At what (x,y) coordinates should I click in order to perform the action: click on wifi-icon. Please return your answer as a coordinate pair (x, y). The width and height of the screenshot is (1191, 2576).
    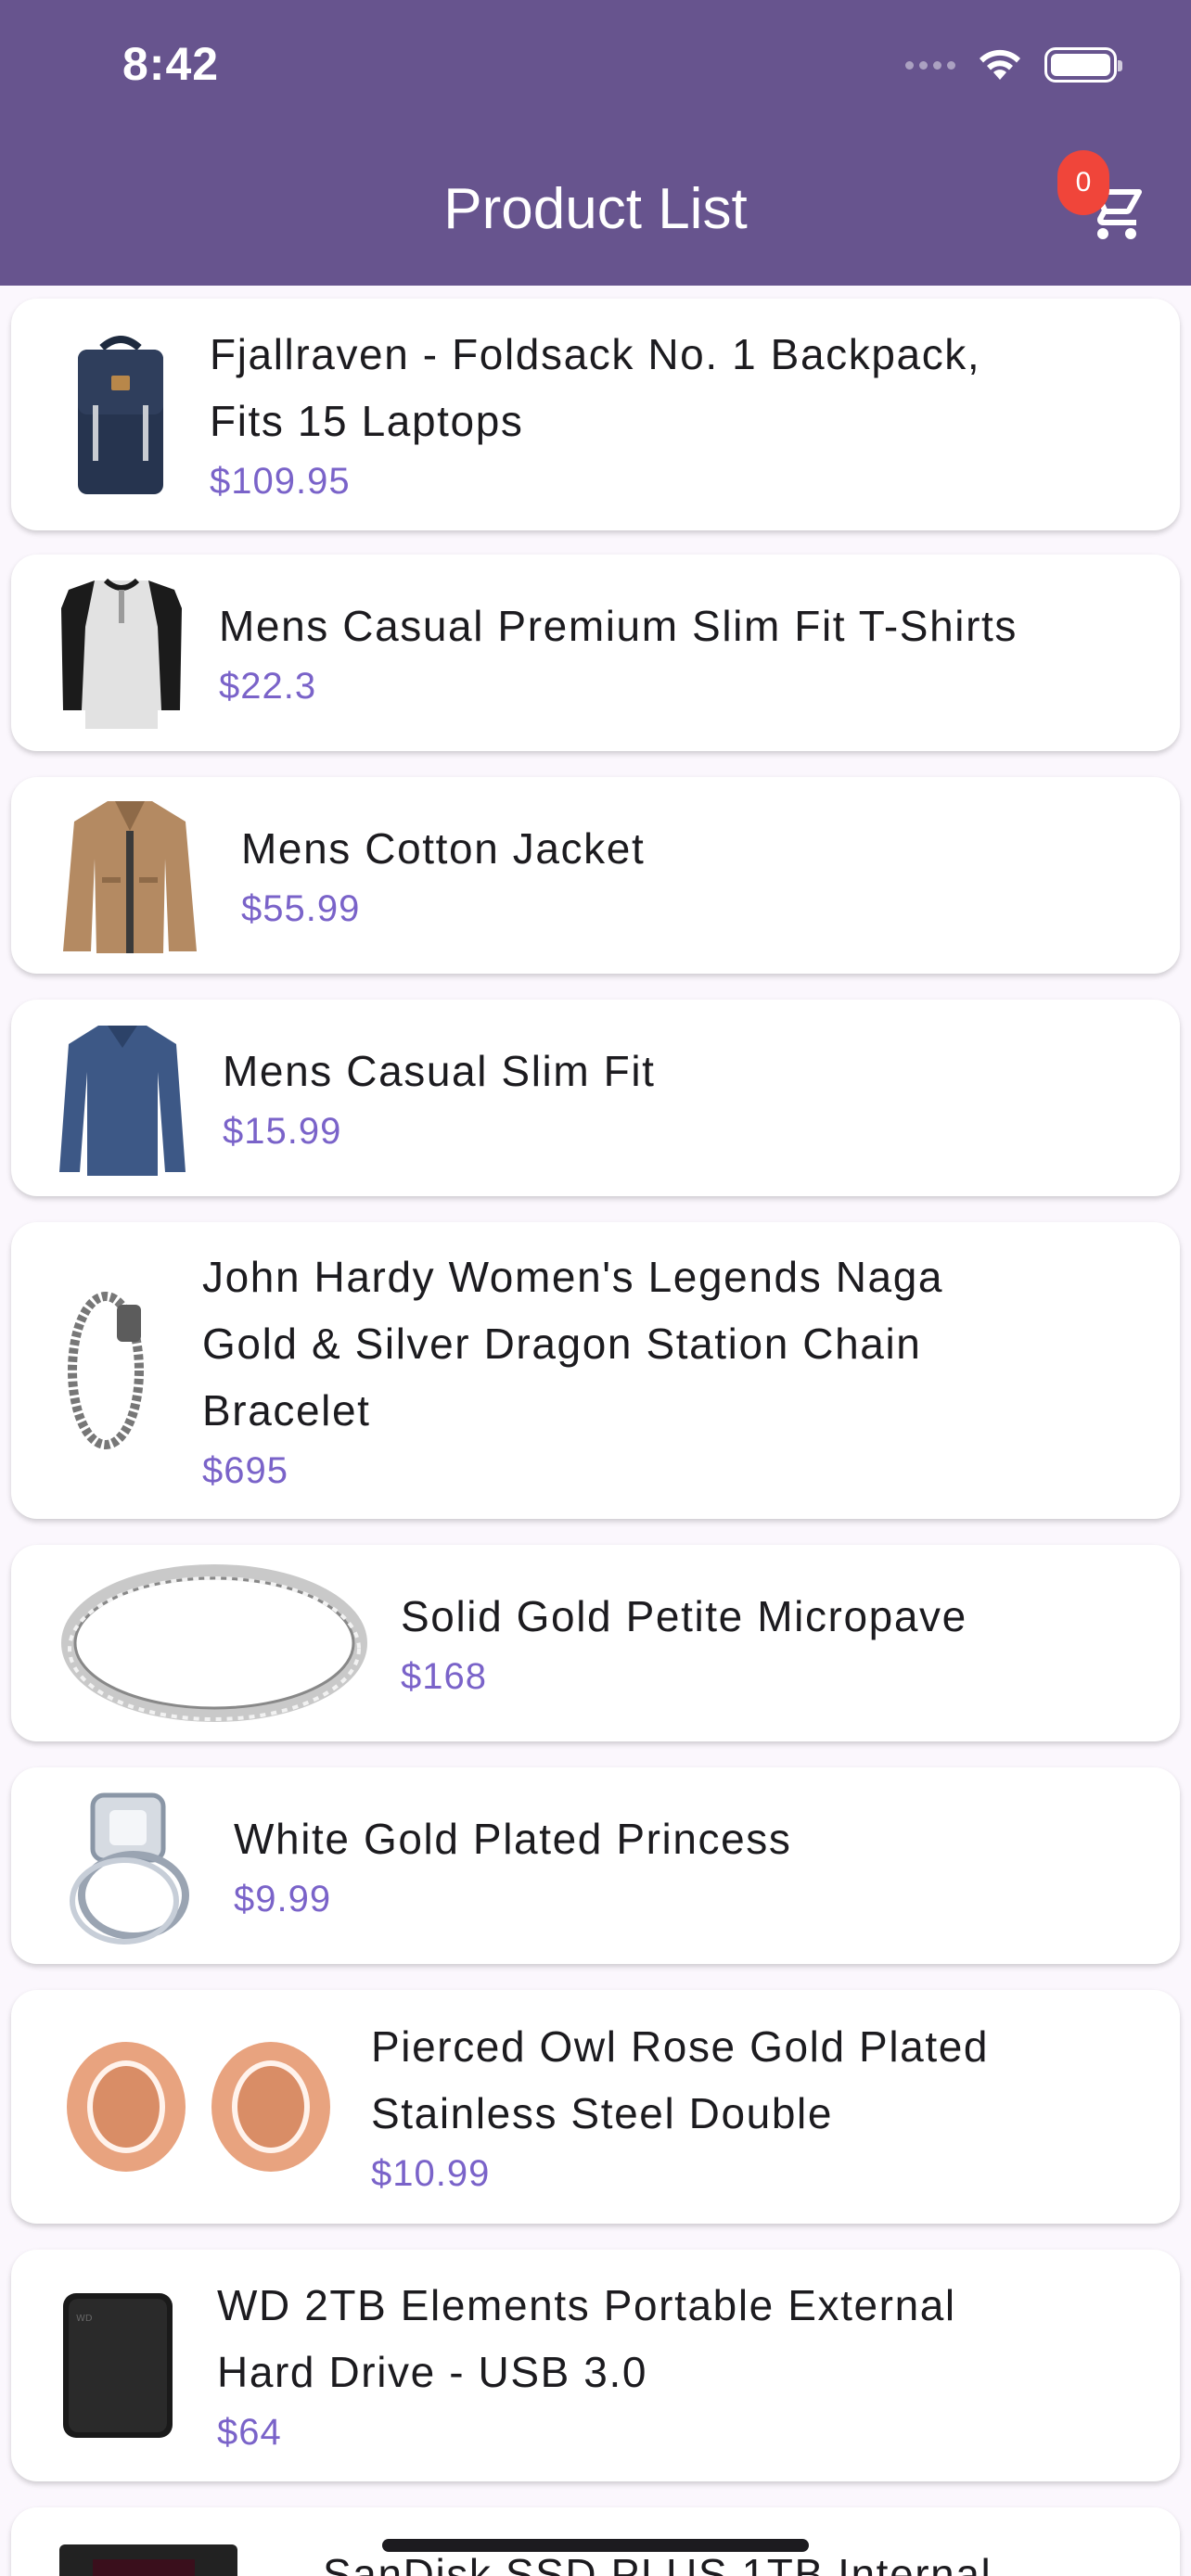
    Looking at the image, I should click on (1000, 64).